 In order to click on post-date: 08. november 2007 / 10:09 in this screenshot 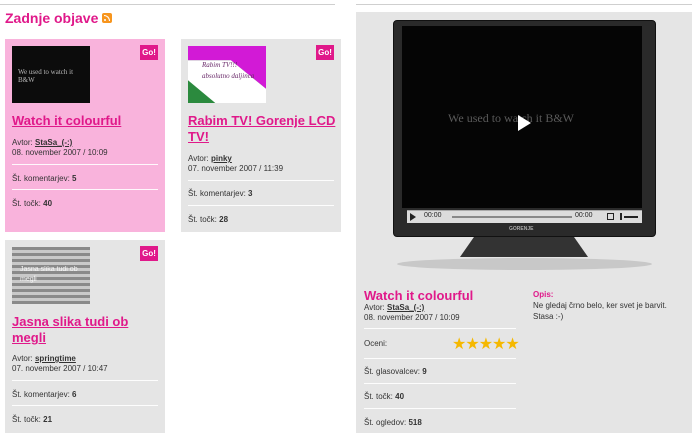, I will do `click(60, 152)`.